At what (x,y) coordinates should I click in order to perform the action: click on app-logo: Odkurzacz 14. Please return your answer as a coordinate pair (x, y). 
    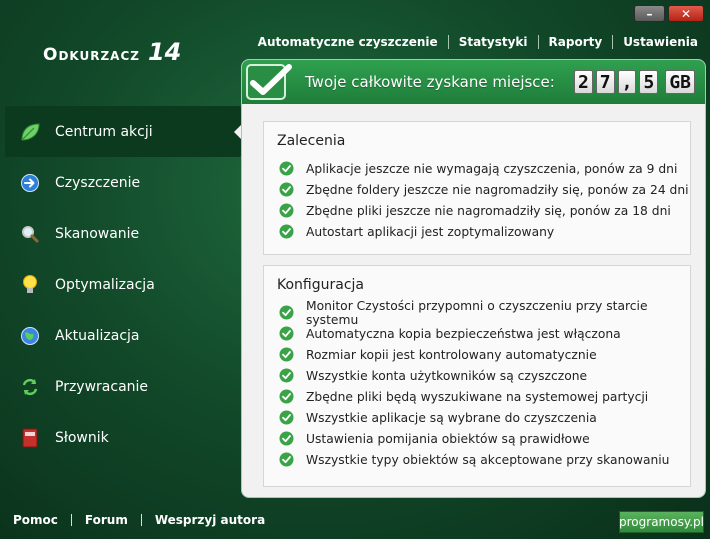
    Looking at the image, I should click on (112, 52).